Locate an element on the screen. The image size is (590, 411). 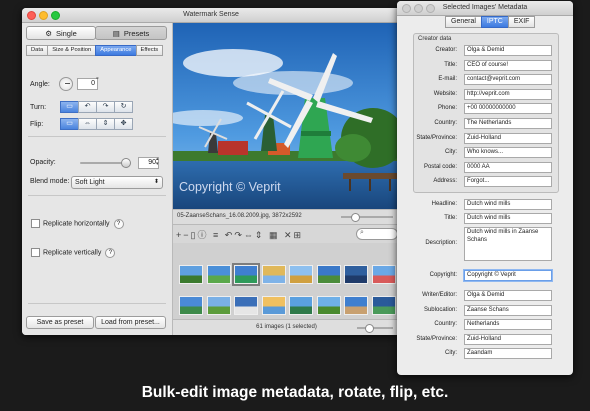
creator-label-5: Country: is located at coordinates (445, 123).